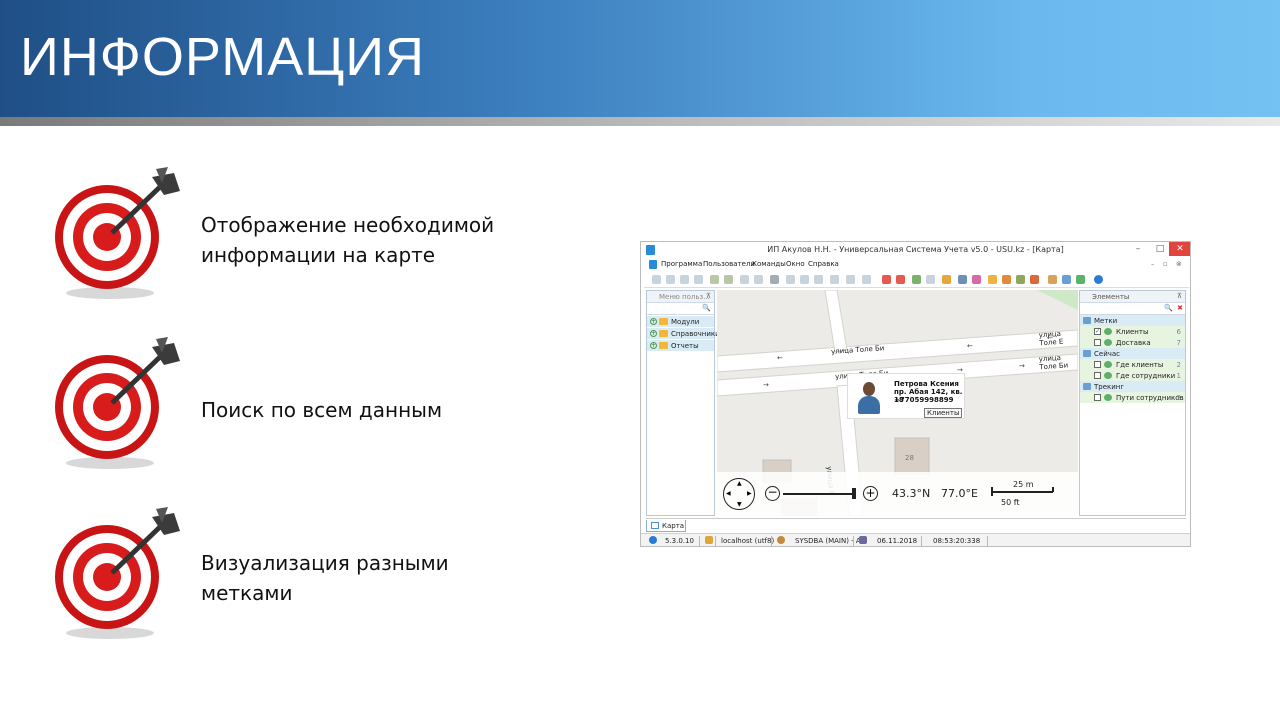 This screenshot has height=720, width=1280. Describe the element at coordinates (1097, 331) in the screenshot. I see `checkbox: ✓` at that location.